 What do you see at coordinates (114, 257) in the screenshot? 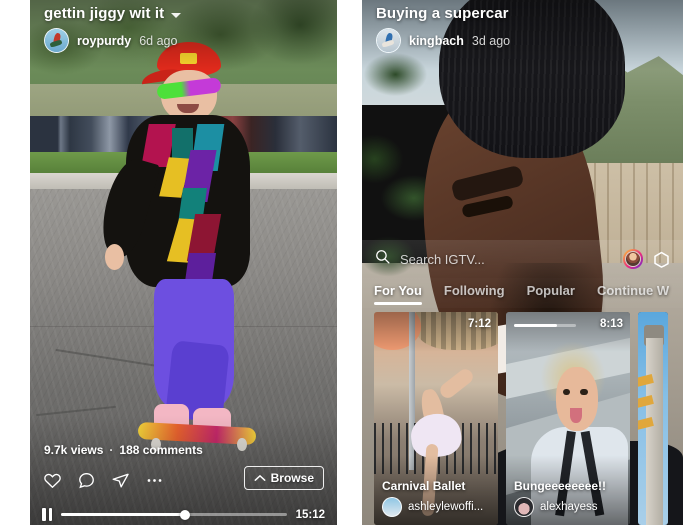
I see `hand` at bounding box center [114, 257].